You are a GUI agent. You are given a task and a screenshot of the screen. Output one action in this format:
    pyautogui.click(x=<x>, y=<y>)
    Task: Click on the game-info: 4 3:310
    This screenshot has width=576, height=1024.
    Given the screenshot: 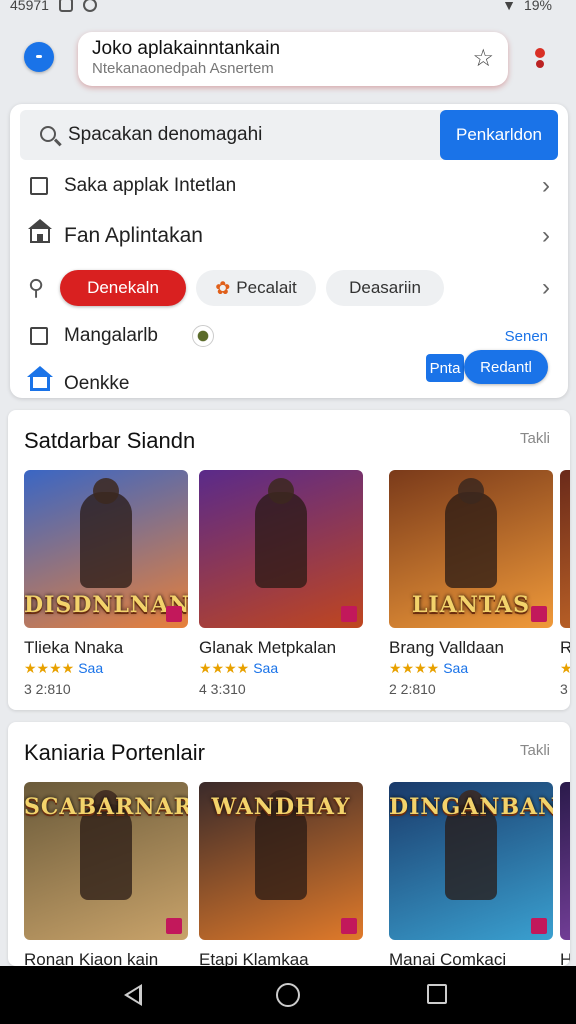 What is the action you would take?
    pyautogui.click(x=222, y=689)
    